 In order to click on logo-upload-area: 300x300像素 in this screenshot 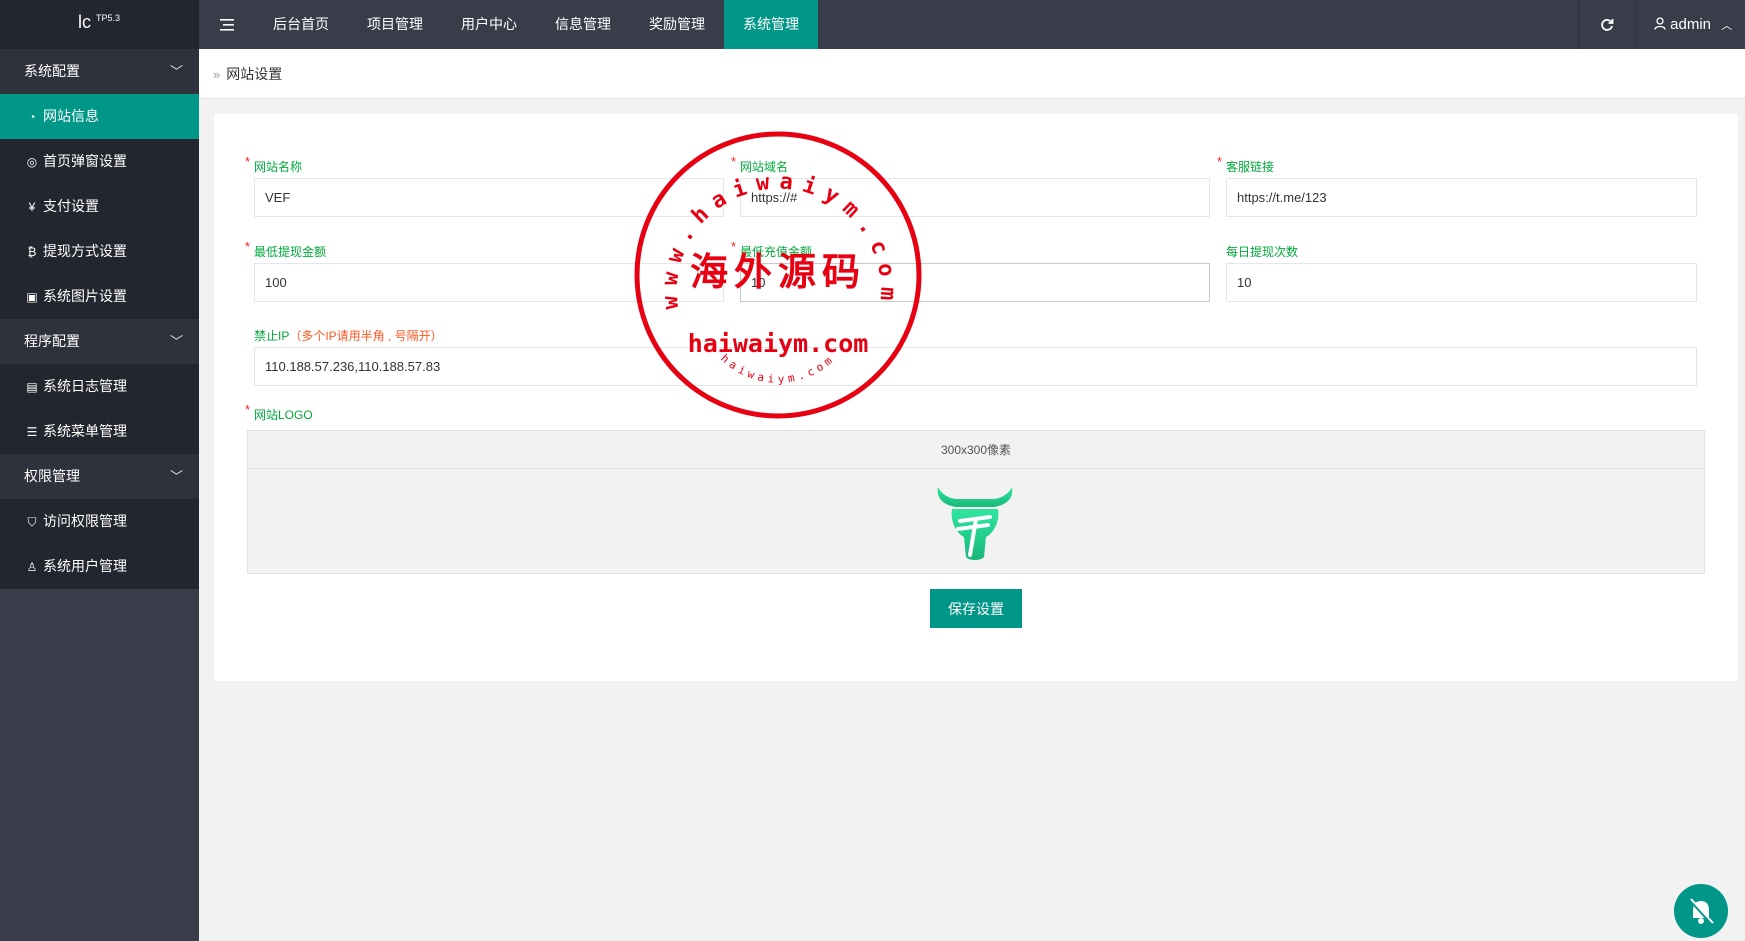, I will do `click(976, 502)`.